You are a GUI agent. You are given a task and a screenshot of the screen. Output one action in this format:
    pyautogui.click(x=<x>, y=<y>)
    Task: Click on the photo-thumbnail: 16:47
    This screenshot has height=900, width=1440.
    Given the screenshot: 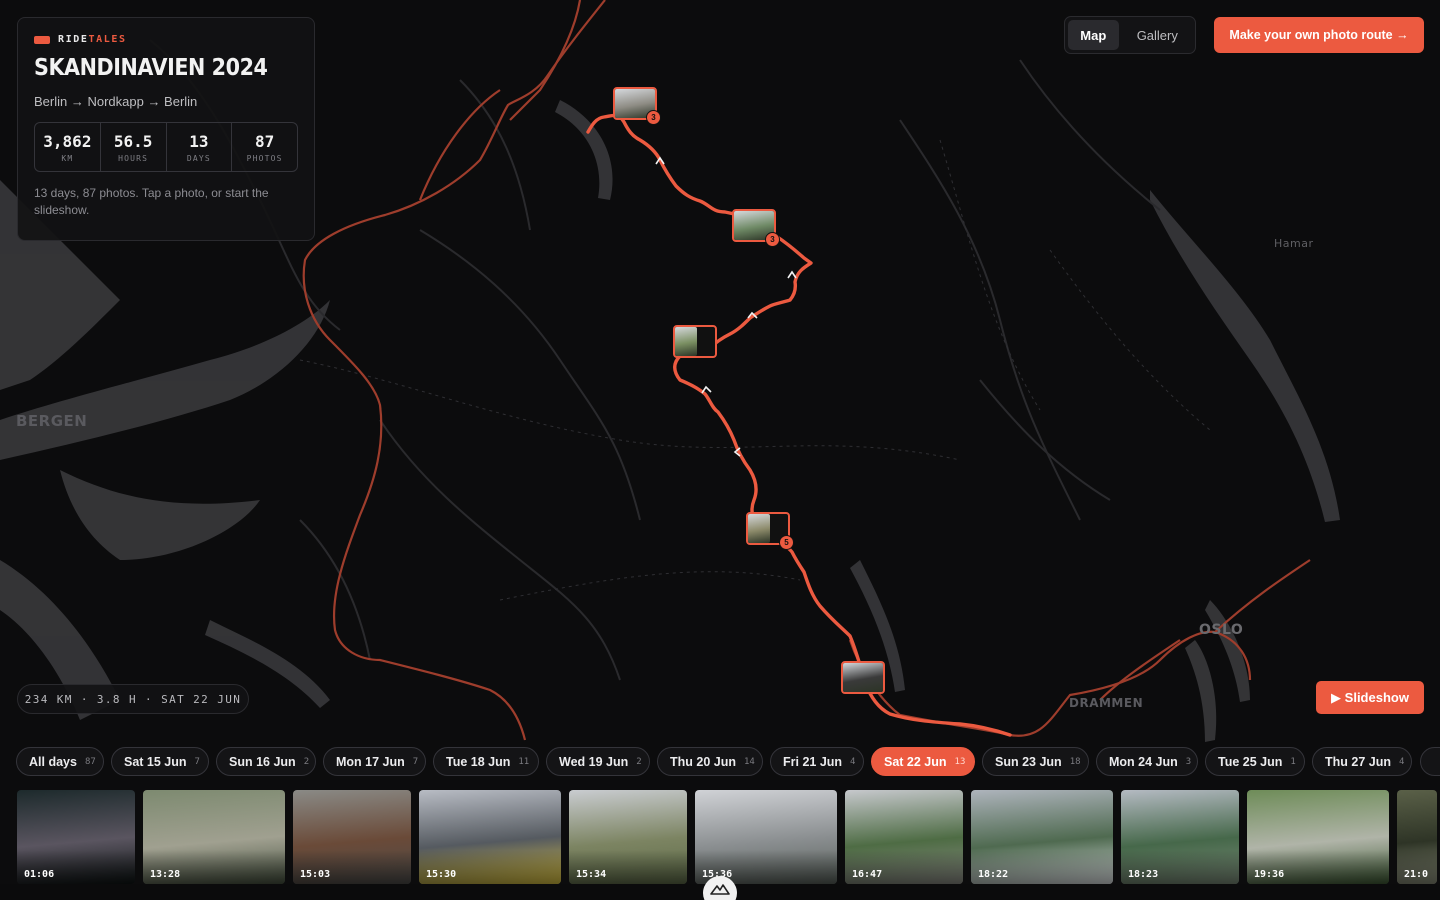 What is the action you would take?
    pyautogui.click(x=904, y=837)
    